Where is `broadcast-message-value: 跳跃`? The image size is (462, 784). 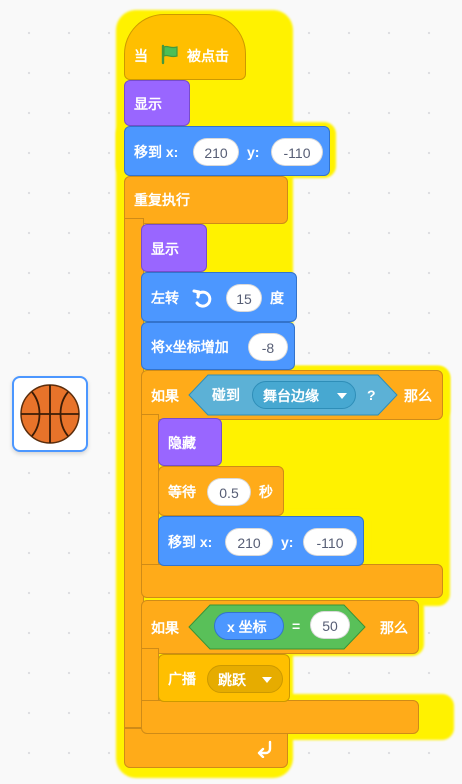 broadcast-message-value: 跳跃 is located at coordinates (232, 680).